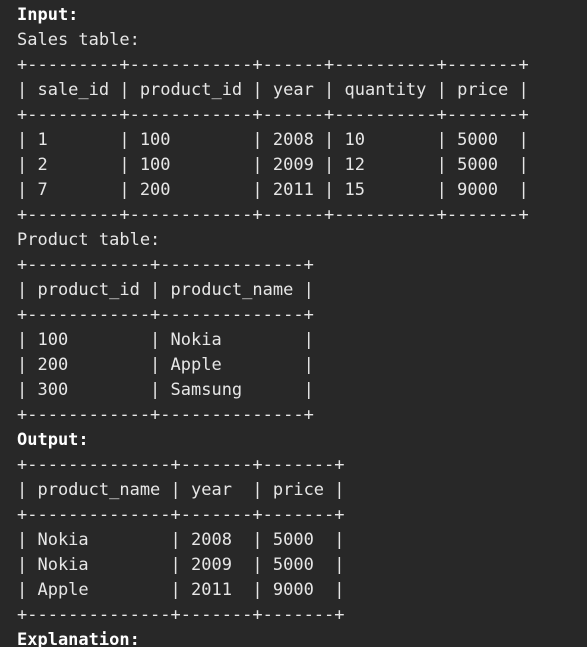 The height and width of the screenshot is (647, 587). What do you see at coordinates (78, 638) in the screenshot?
I see `explanation-heading: Explanation:` at bounding box center [78, 638].